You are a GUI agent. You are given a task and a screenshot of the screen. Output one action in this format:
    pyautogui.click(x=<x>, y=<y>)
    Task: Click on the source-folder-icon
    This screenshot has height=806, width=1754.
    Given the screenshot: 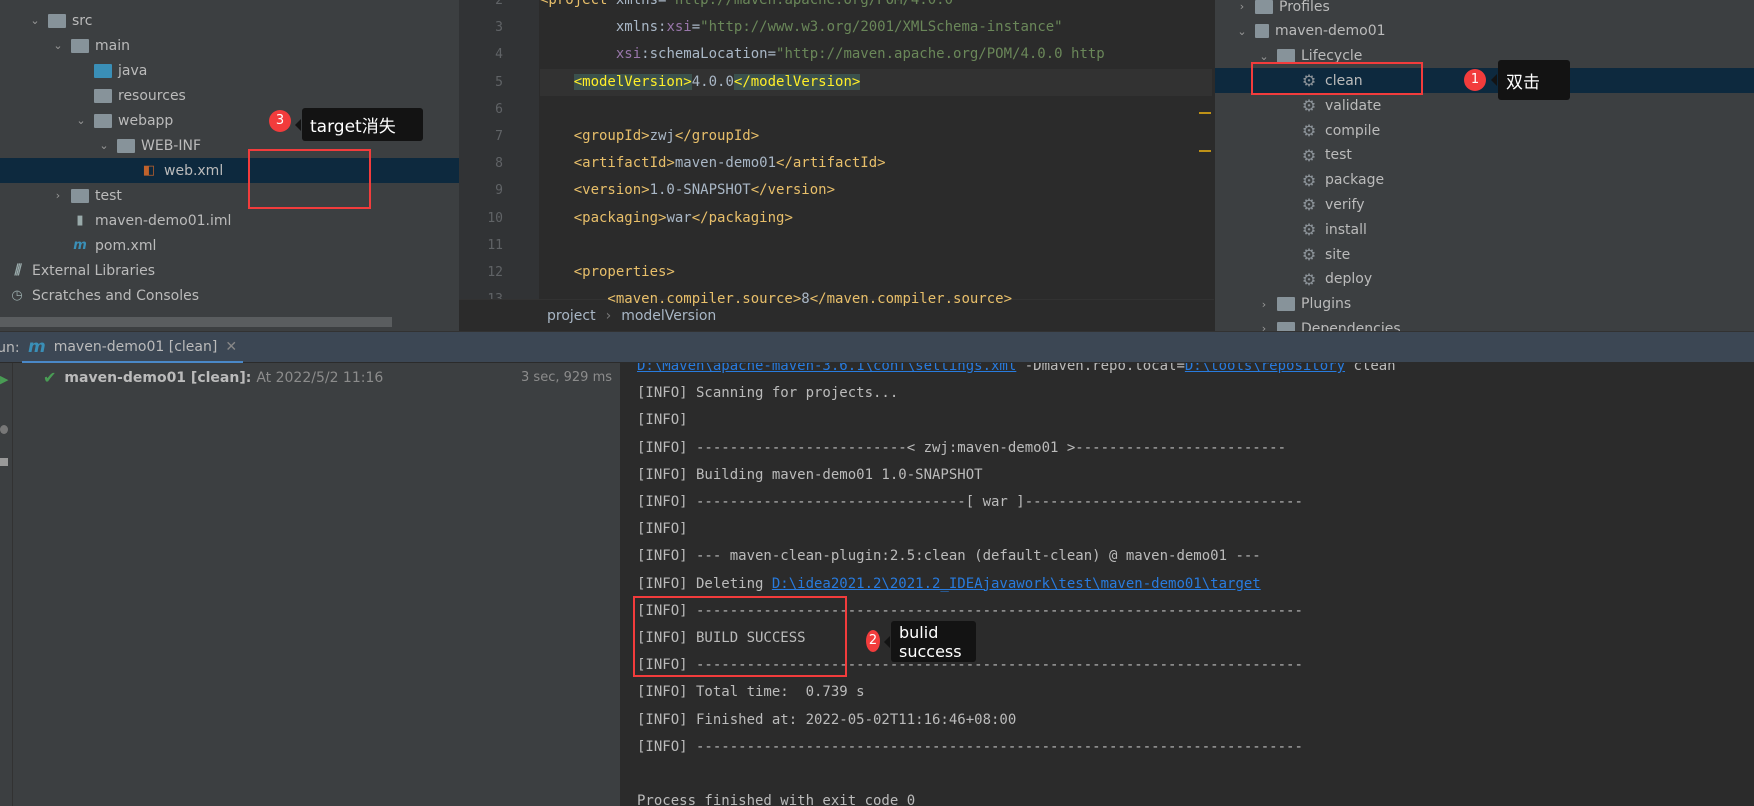 What is the action you would take?
    pyautogui.click(x=103, y=70)
    